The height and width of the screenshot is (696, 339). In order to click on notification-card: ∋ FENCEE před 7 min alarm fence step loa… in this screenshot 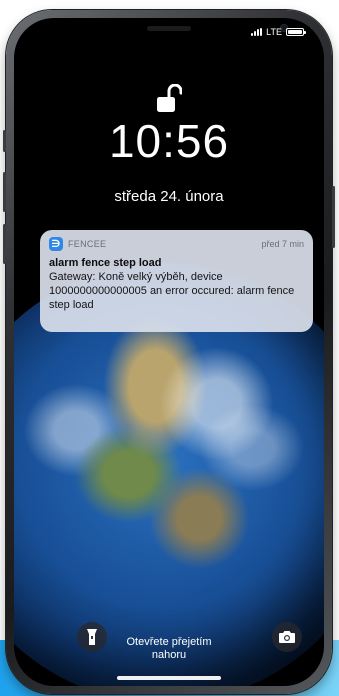, I will do `click(176, 281)`.